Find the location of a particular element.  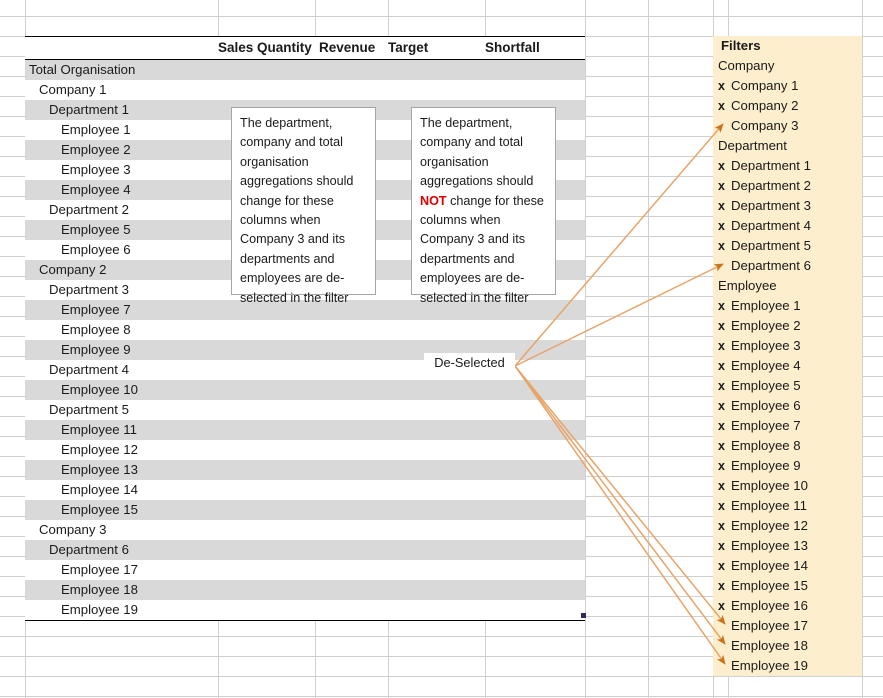

filter-item: x Department 1 is located at coordinates (787, 166).